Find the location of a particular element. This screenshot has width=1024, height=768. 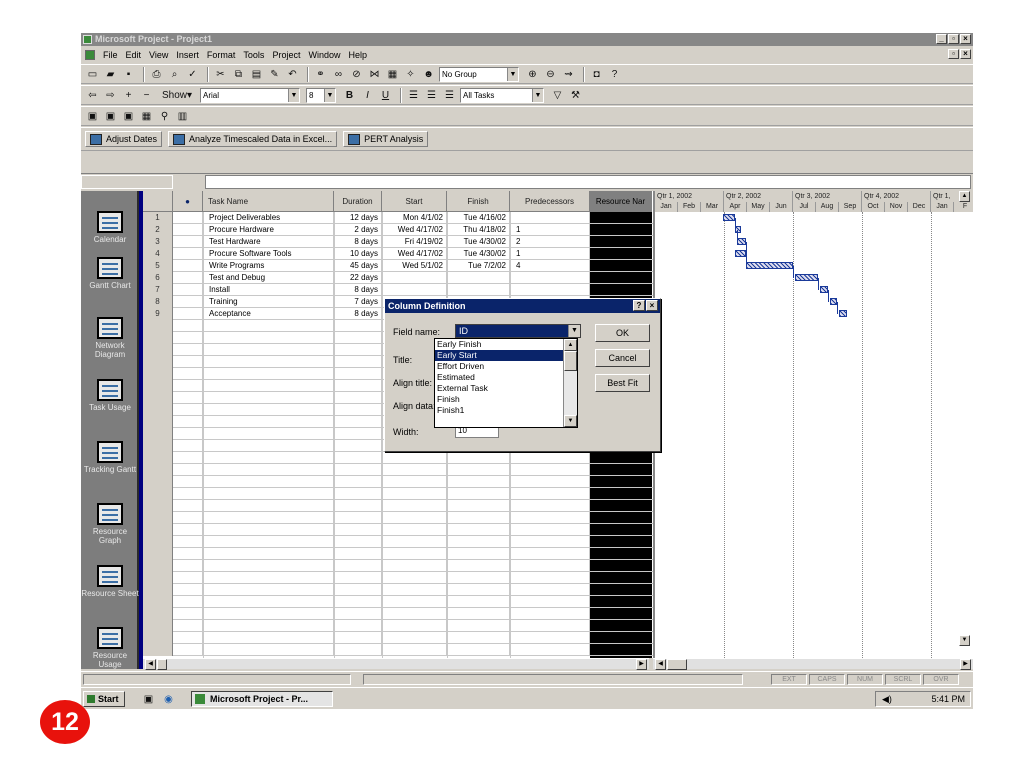

select-all-corner is located at coordinates (158, 201).